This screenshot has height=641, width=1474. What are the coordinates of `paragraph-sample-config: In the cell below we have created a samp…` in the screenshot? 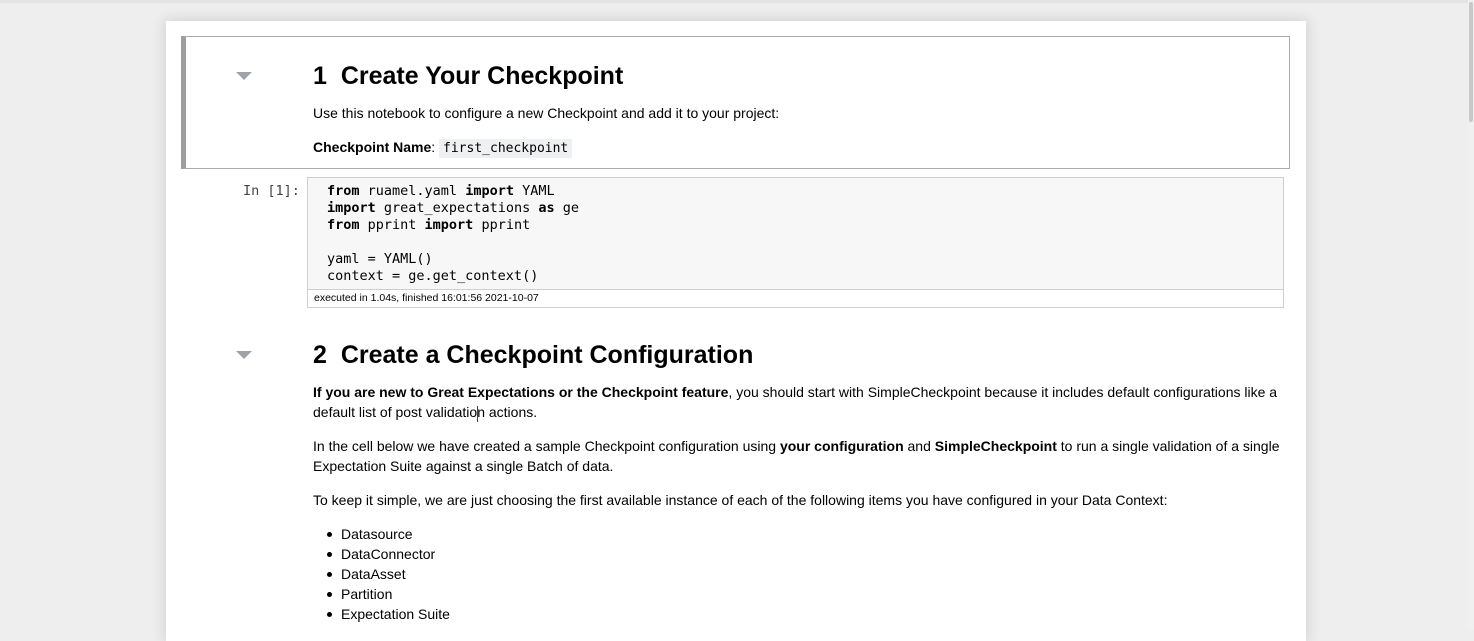 It's located at (798, 456).